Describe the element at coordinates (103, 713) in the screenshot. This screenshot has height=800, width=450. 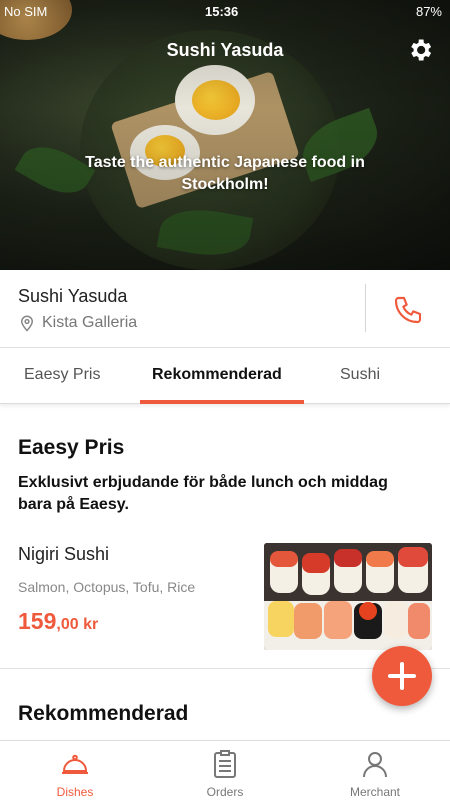
I see `section-title: Rekommenderad` at that location.